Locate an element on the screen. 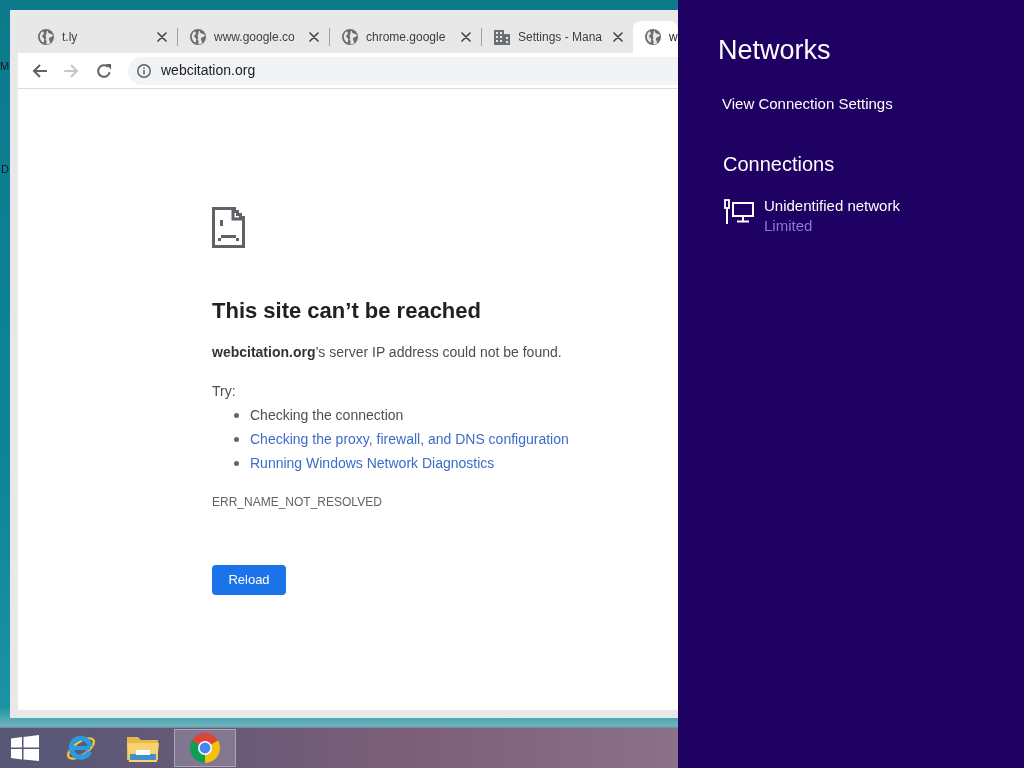 The height and width of the screenshot is (768, 1024). connection-name: Unidentified network is located at coordinates (832, 206).